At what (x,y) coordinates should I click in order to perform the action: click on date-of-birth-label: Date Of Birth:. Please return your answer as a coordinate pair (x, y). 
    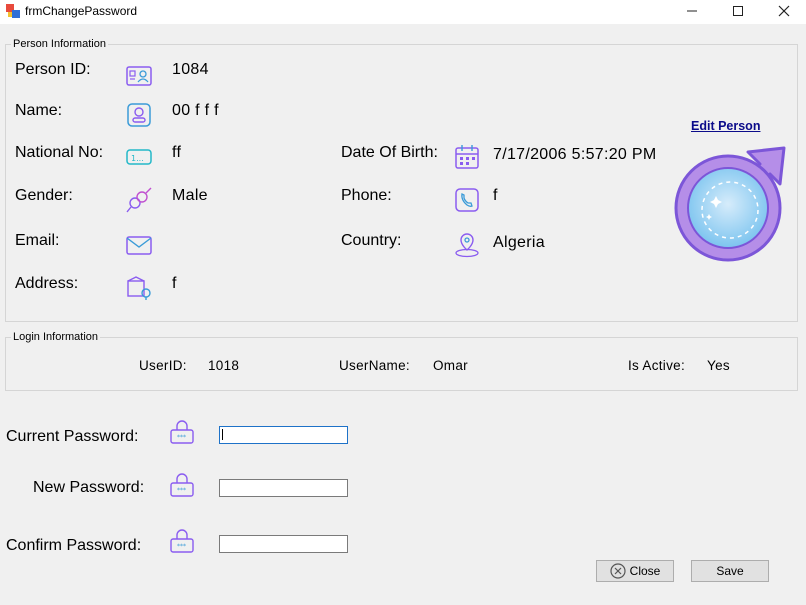
    Looking at the image, I should click on (389, 152).